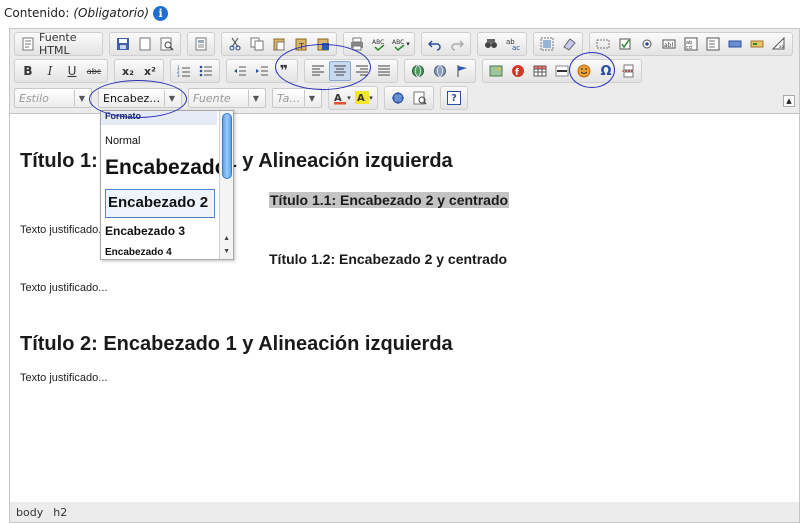  I want to click on horizontal-rule-button, so click(562, 71).